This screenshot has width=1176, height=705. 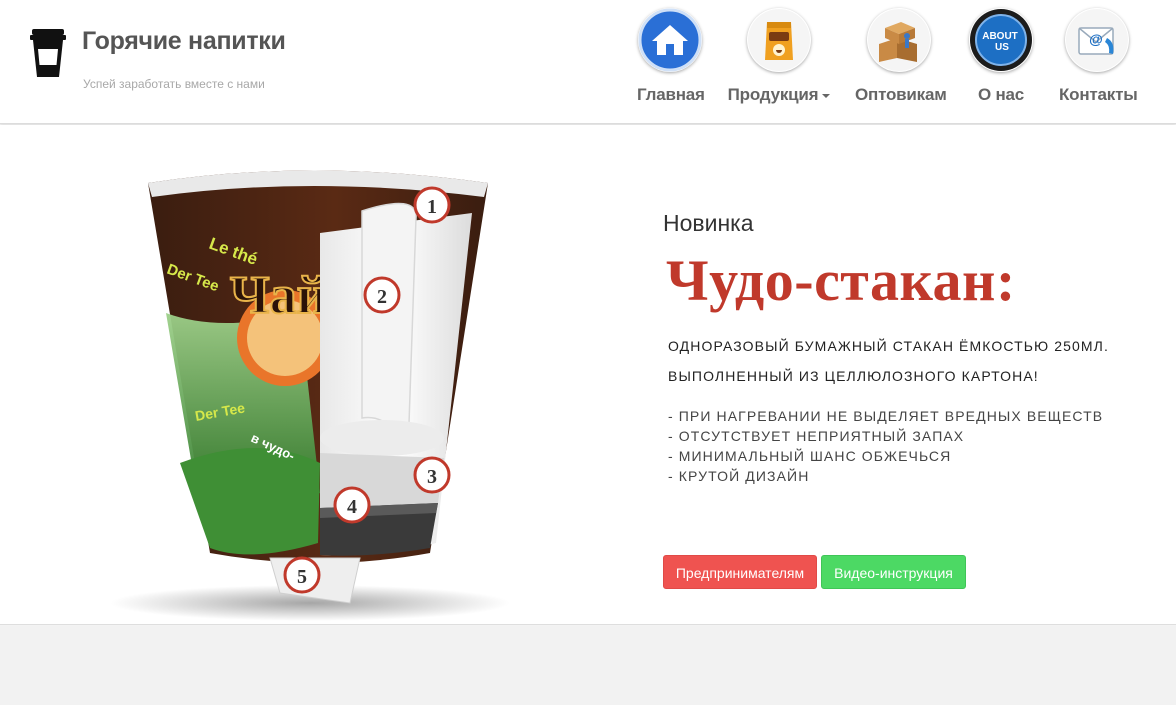 What do you see at coordinates (279, 295) in the screenshot?
I see `cup-print-main: Чай` at bounding box center [279, 295].